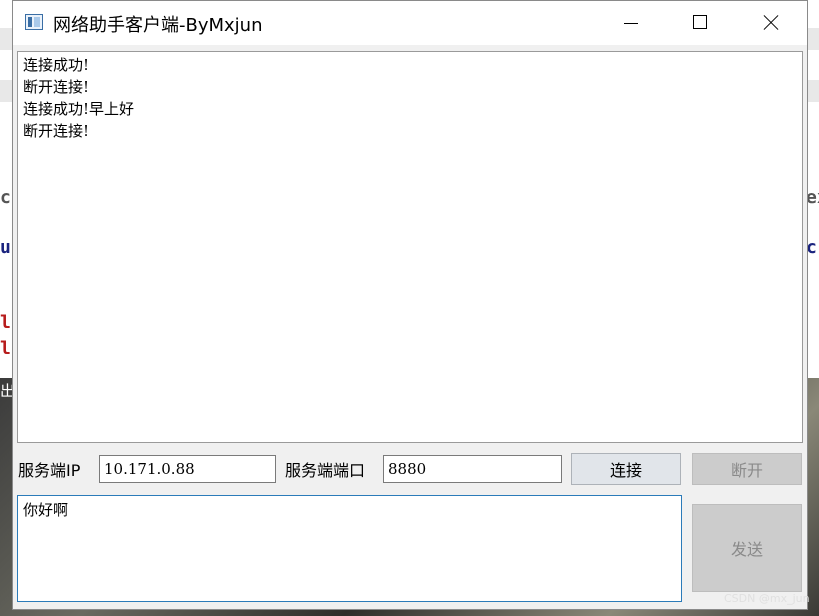 The width and height of the screenshot is (819, 616). I want to click on send-button: 发送, so click(747, 548).